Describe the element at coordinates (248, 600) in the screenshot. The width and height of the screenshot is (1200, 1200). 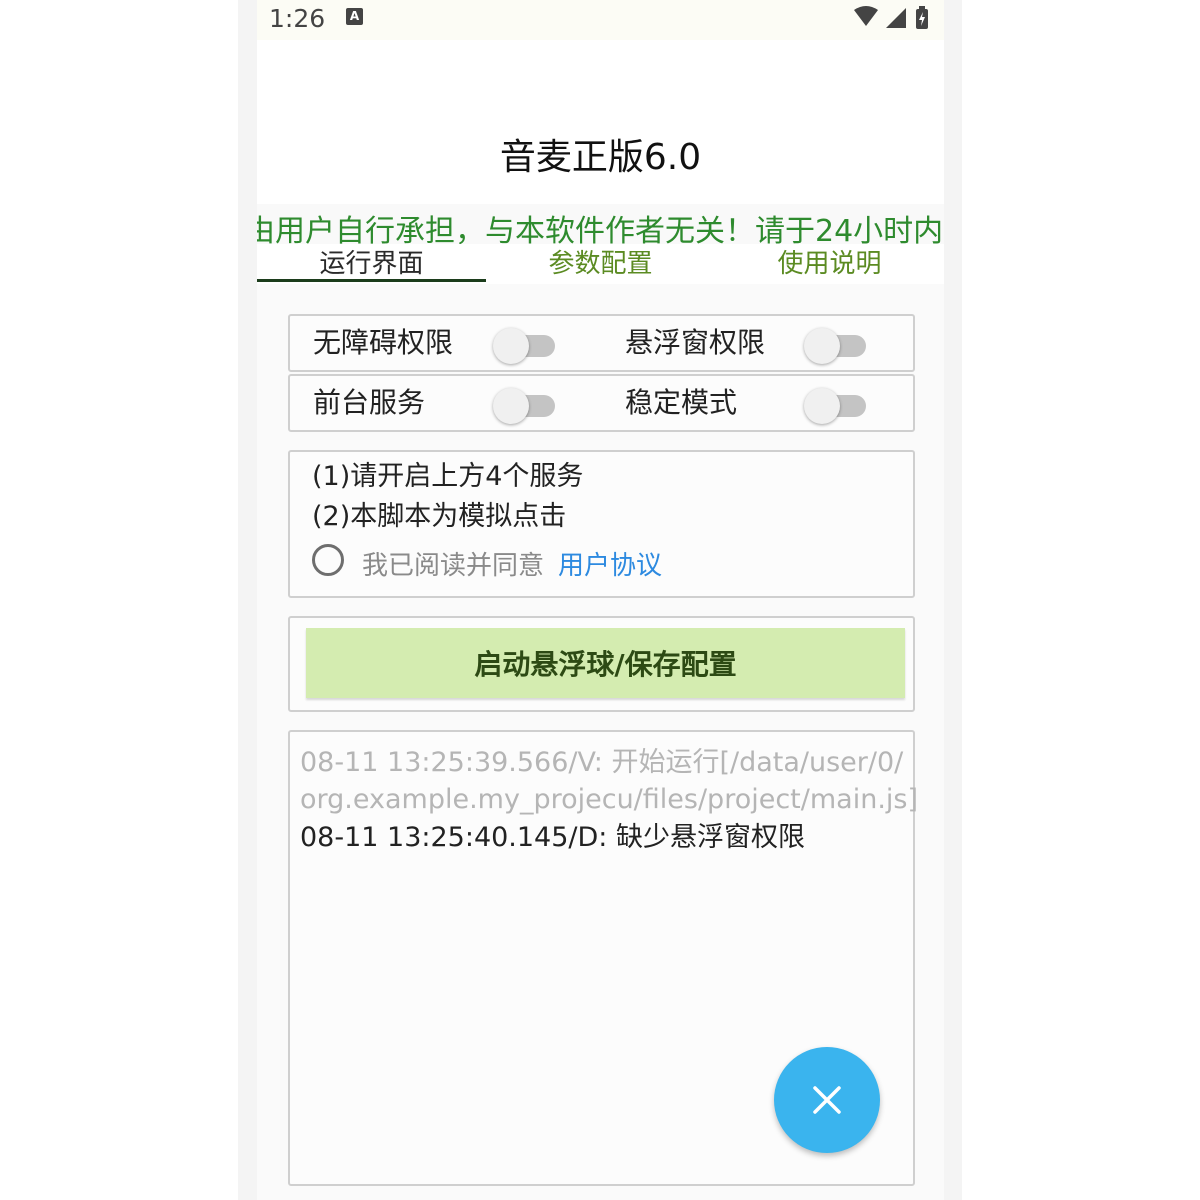
I see `background-left` at that location.